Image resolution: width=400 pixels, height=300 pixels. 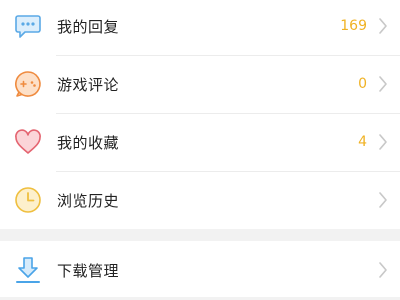 What do you see at coordinates (88, 270) in the screenshot?
I see `menu-item-label: 下载管理` at bounding box center [88, 270].